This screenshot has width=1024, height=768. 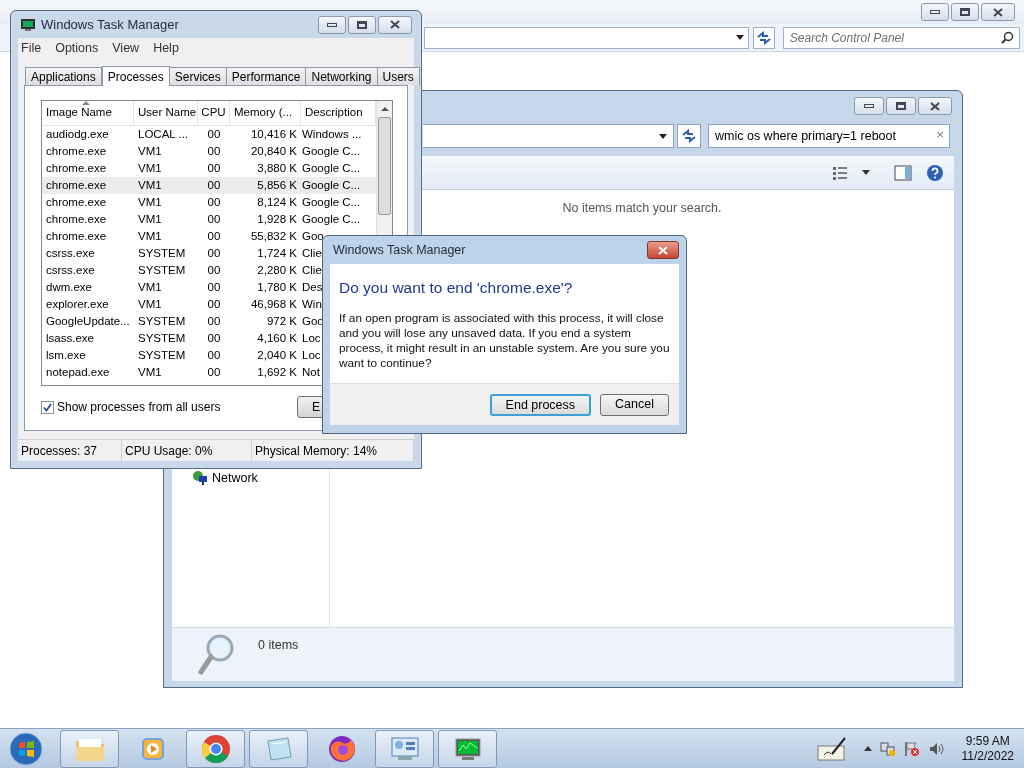 What do you see at coordinates (273, 151) in the screenshot?
I see `table-cell-text: 20,840 K` at bounding box center [273, 151].